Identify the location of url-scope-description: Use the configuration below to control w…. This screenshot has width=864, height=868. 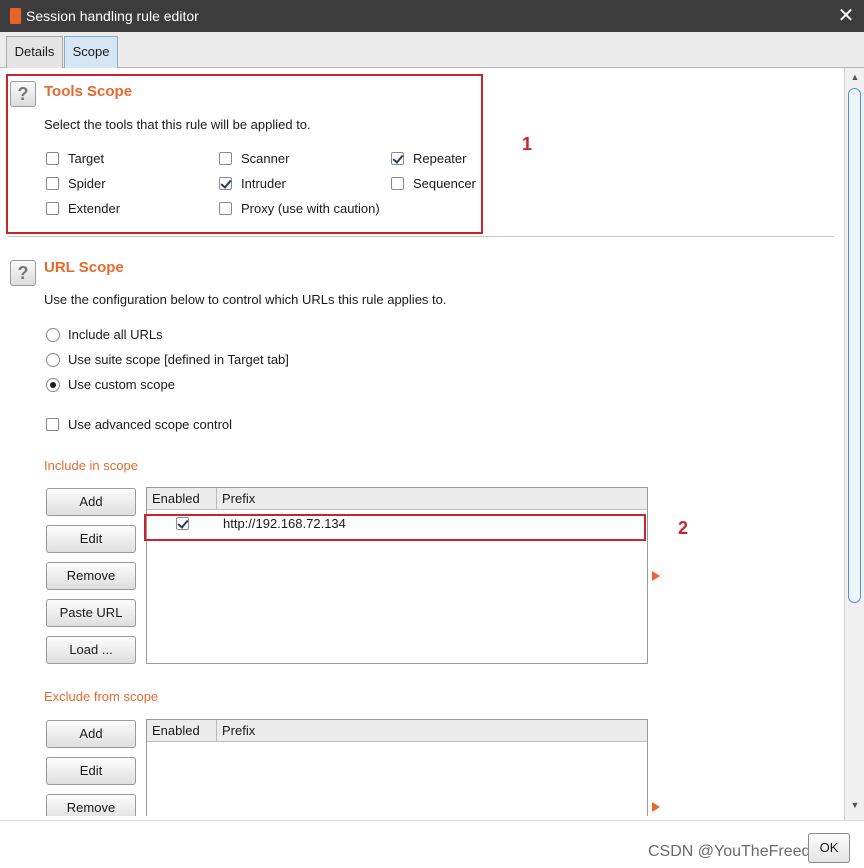
(245, 299).